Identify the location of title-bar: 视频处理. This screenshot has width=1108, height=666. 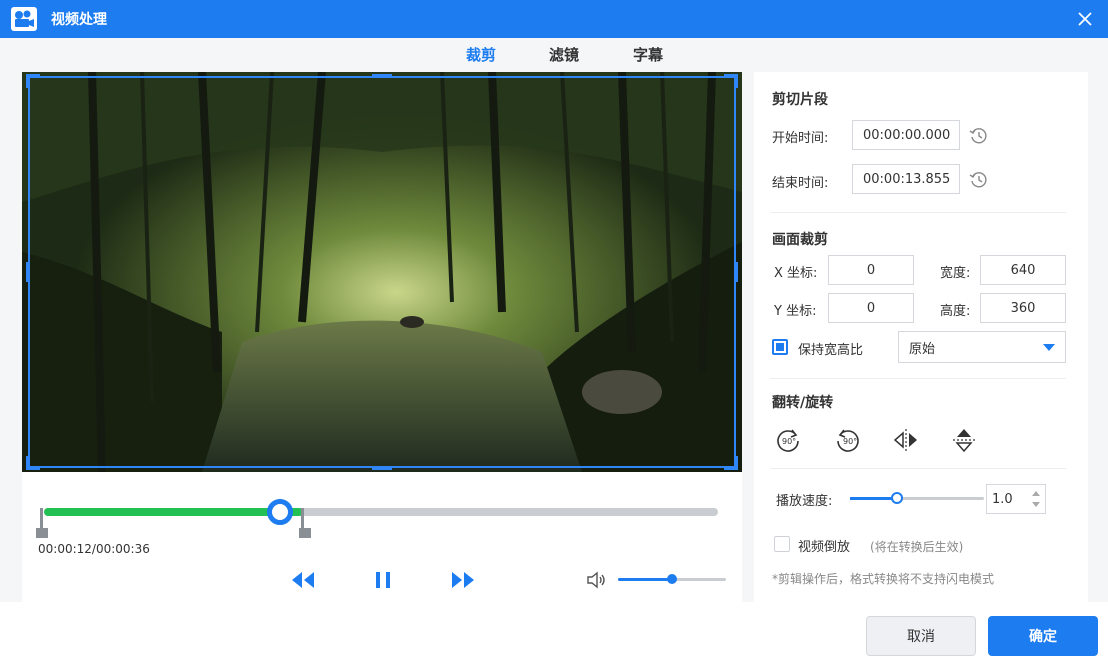
(554, 19).